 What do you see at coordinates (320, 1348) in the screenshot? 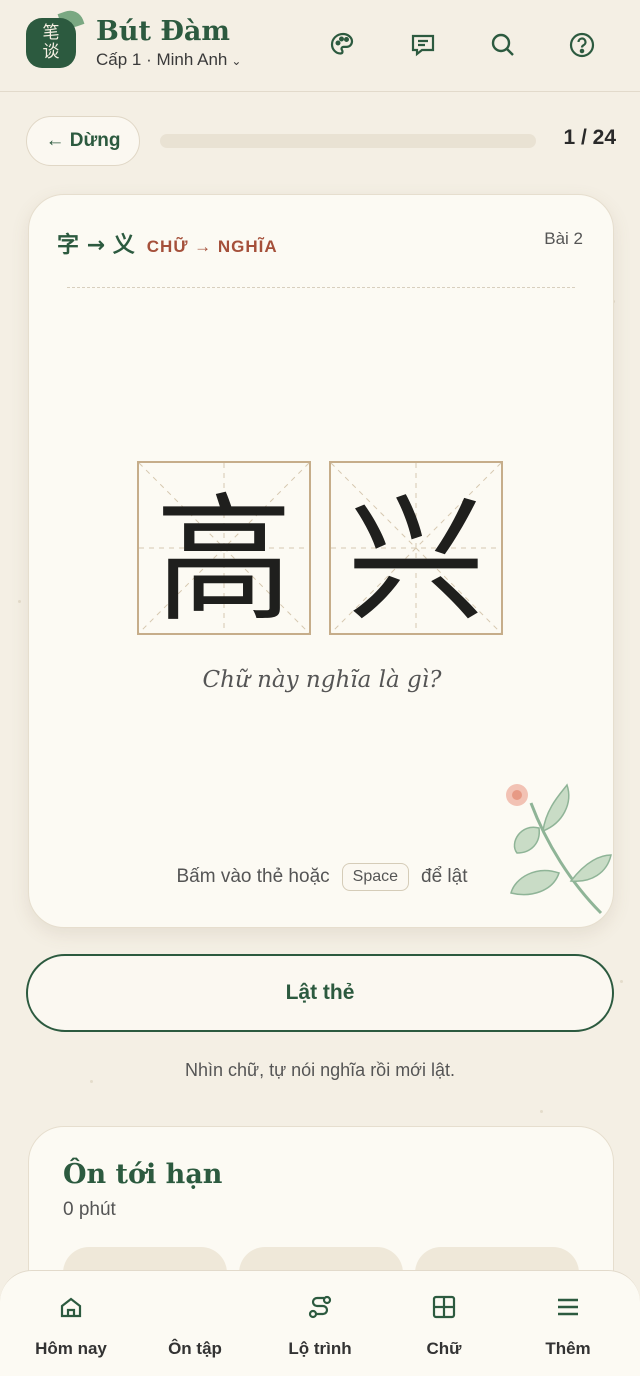
I see `nav-label: Lộ trình` at bounding box center [320, 1348].